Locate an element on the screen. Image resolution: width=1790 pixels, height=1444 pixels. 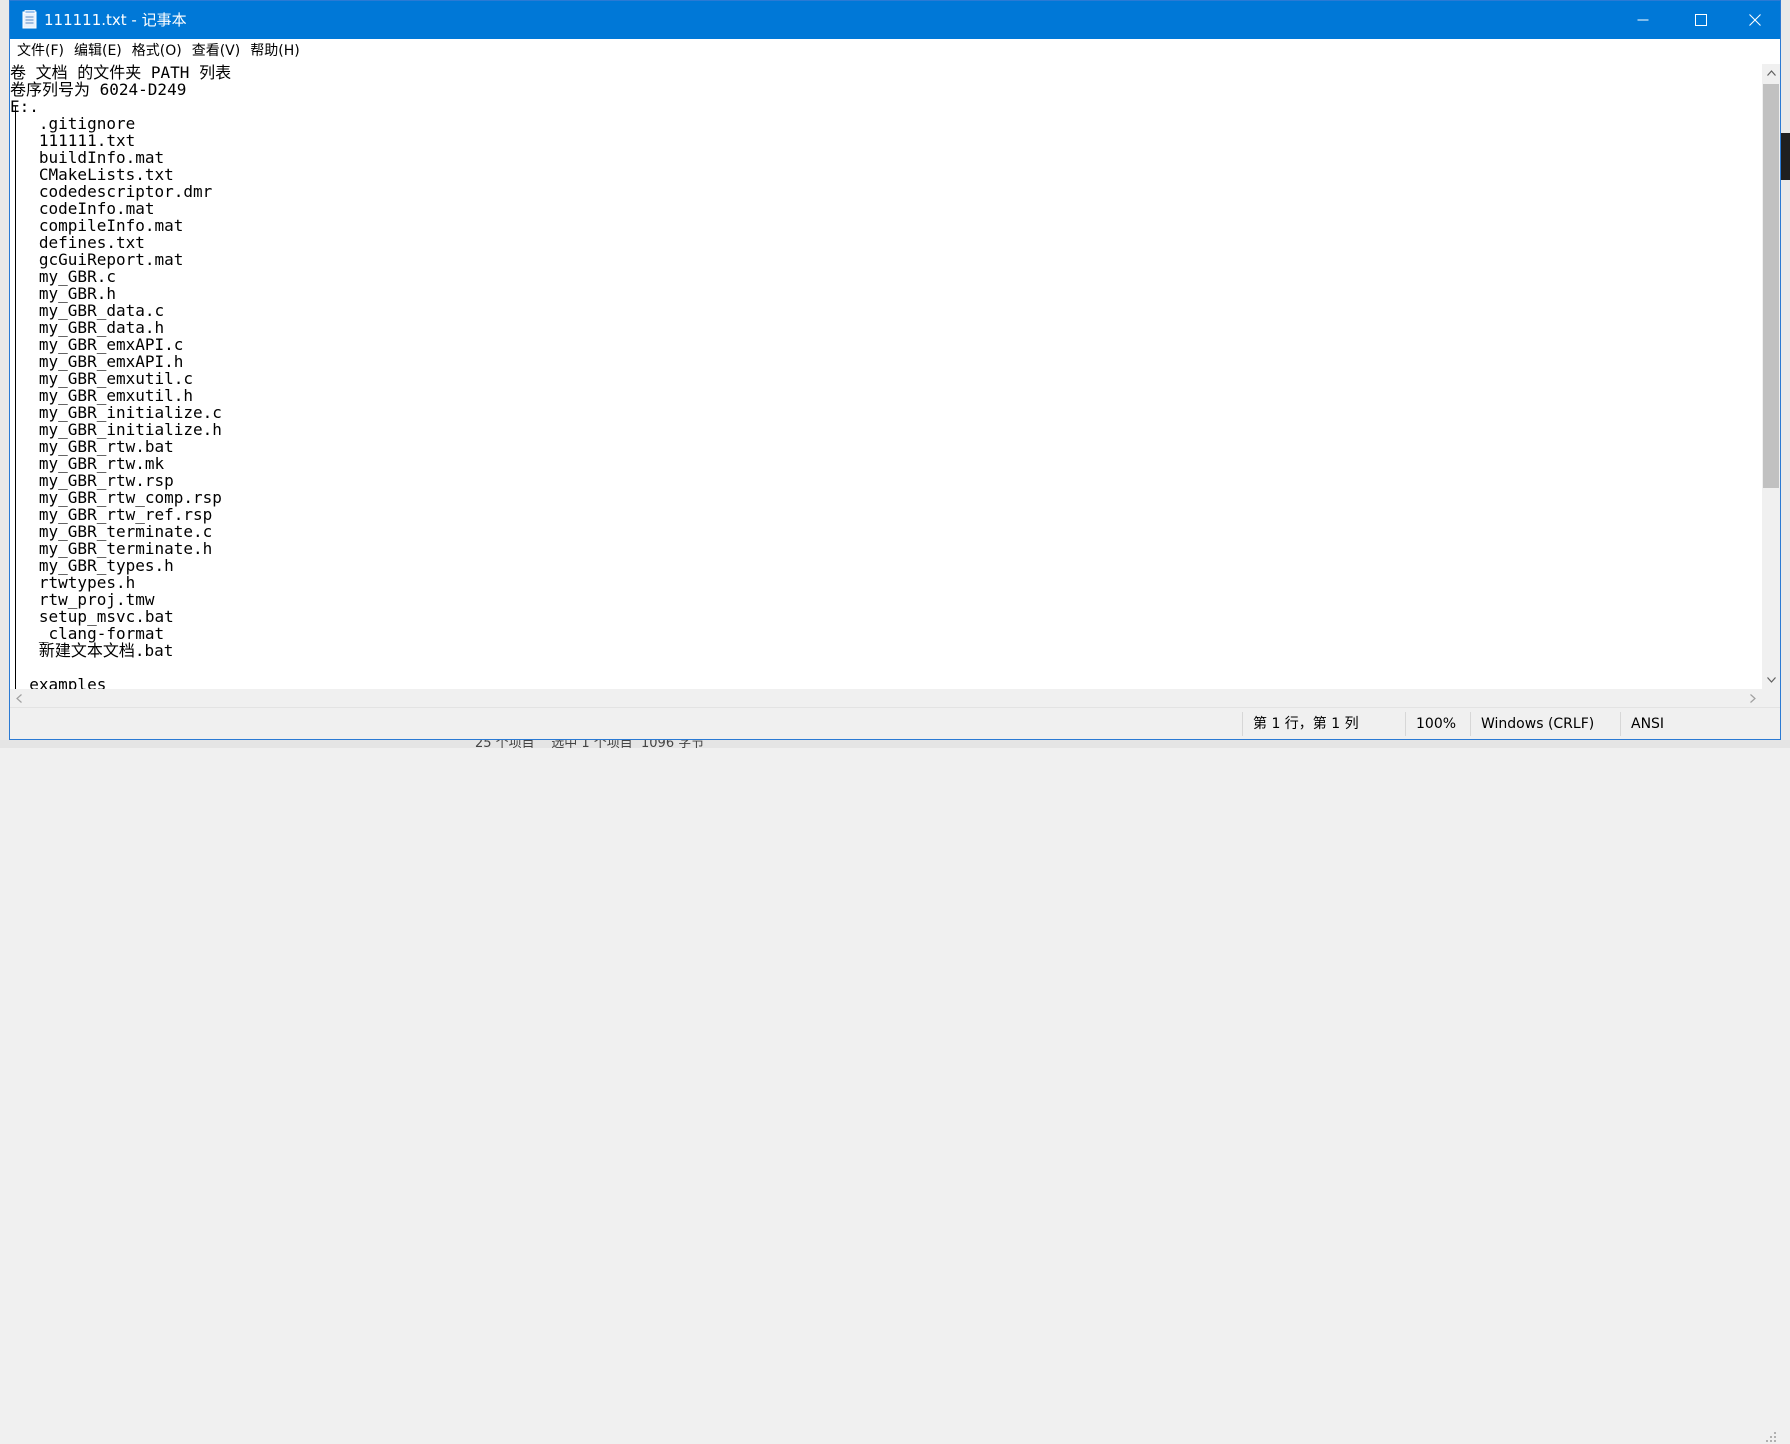
notepad-icon is located at coordinates (29, 19).